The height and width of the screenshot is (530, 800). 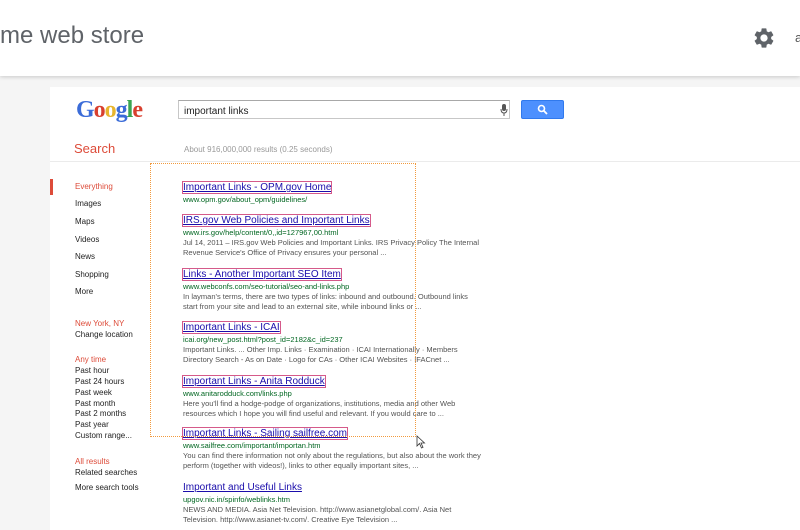 I want to click on results-filter-header: All results, so click(x=92, y=461).